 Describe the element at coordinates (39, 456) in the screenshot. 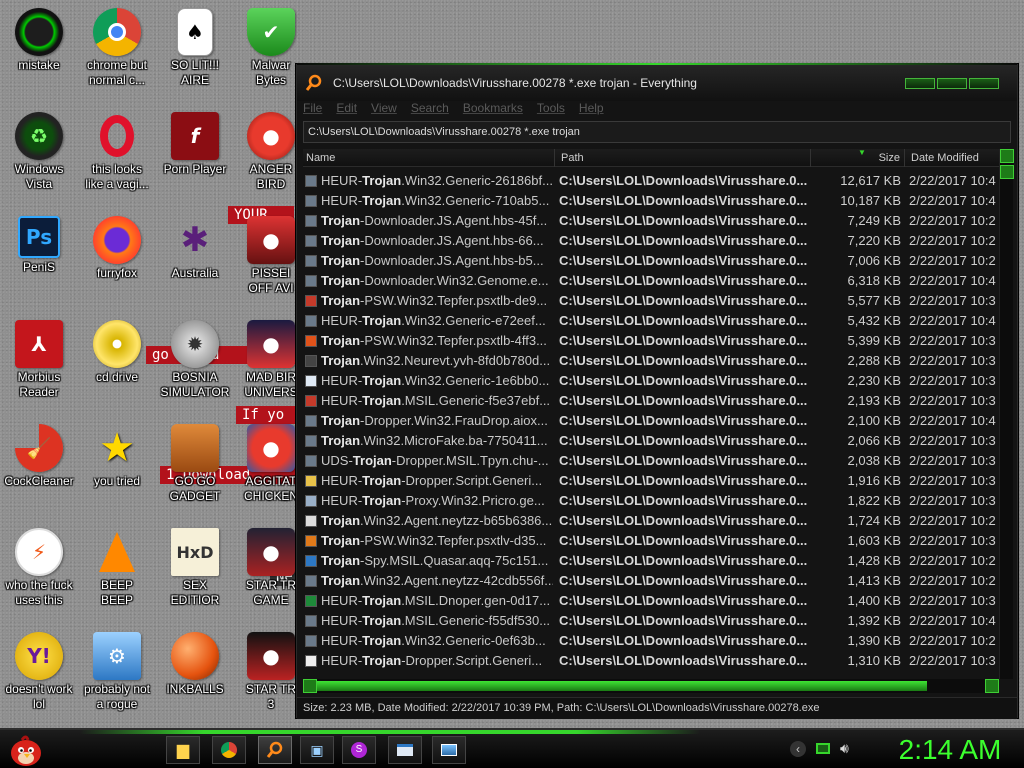

I see `desktop-icon-ccleaner: 🧹 CockCleaner` at that location.